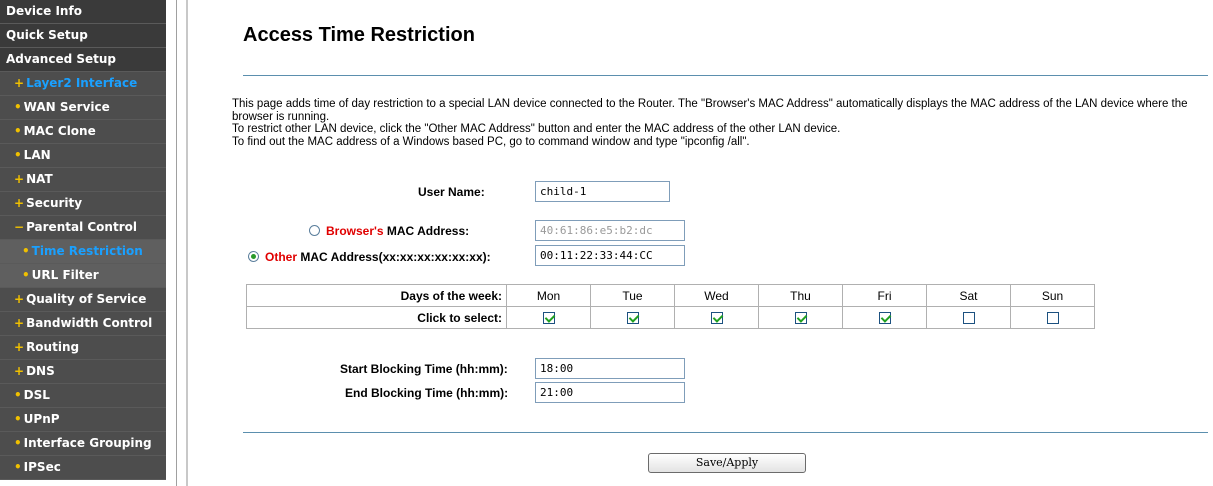 The image size is (1213, 486). What do you see at coordinates (725, 75) in the screenshot?
I see `title-divider` at bounding box center [725, 75].